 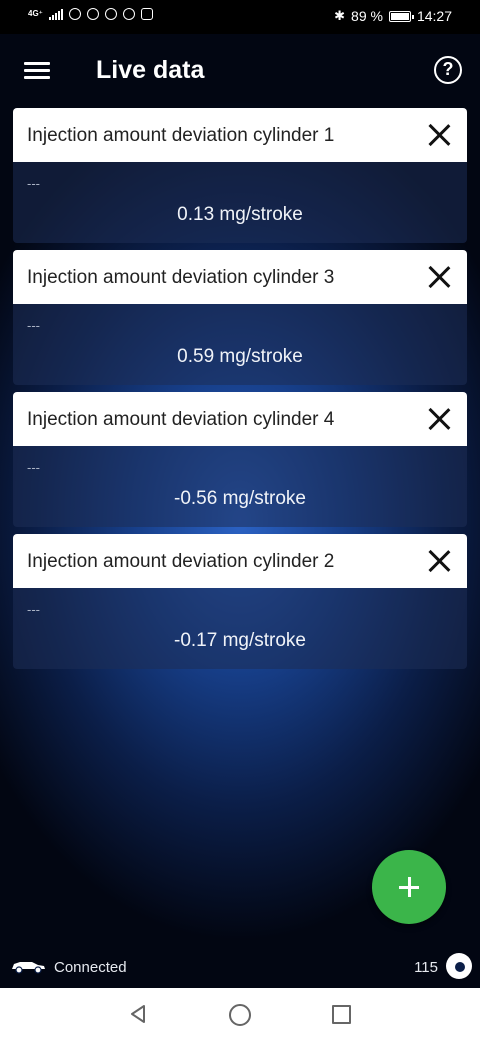 I want to click on car-icon, so click(x=28, y=968).